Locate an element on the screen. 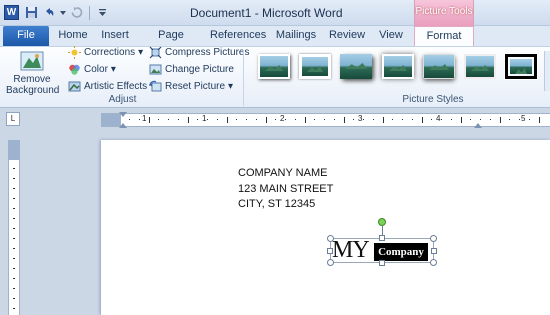 The image size is (550, 315). compress-pictures-button: Compress Pictures is located at coordinates (199, 52).